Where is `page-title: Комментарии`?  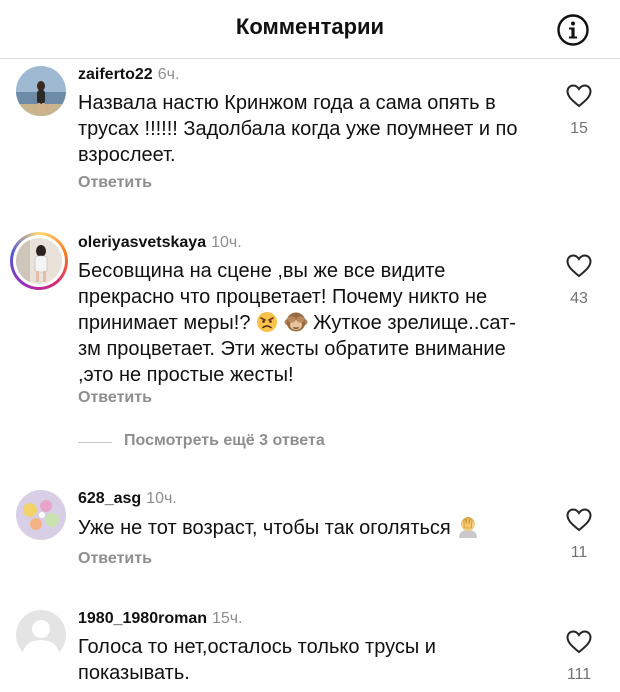
page-title: Комментарии is located at coordinates (310, 26).